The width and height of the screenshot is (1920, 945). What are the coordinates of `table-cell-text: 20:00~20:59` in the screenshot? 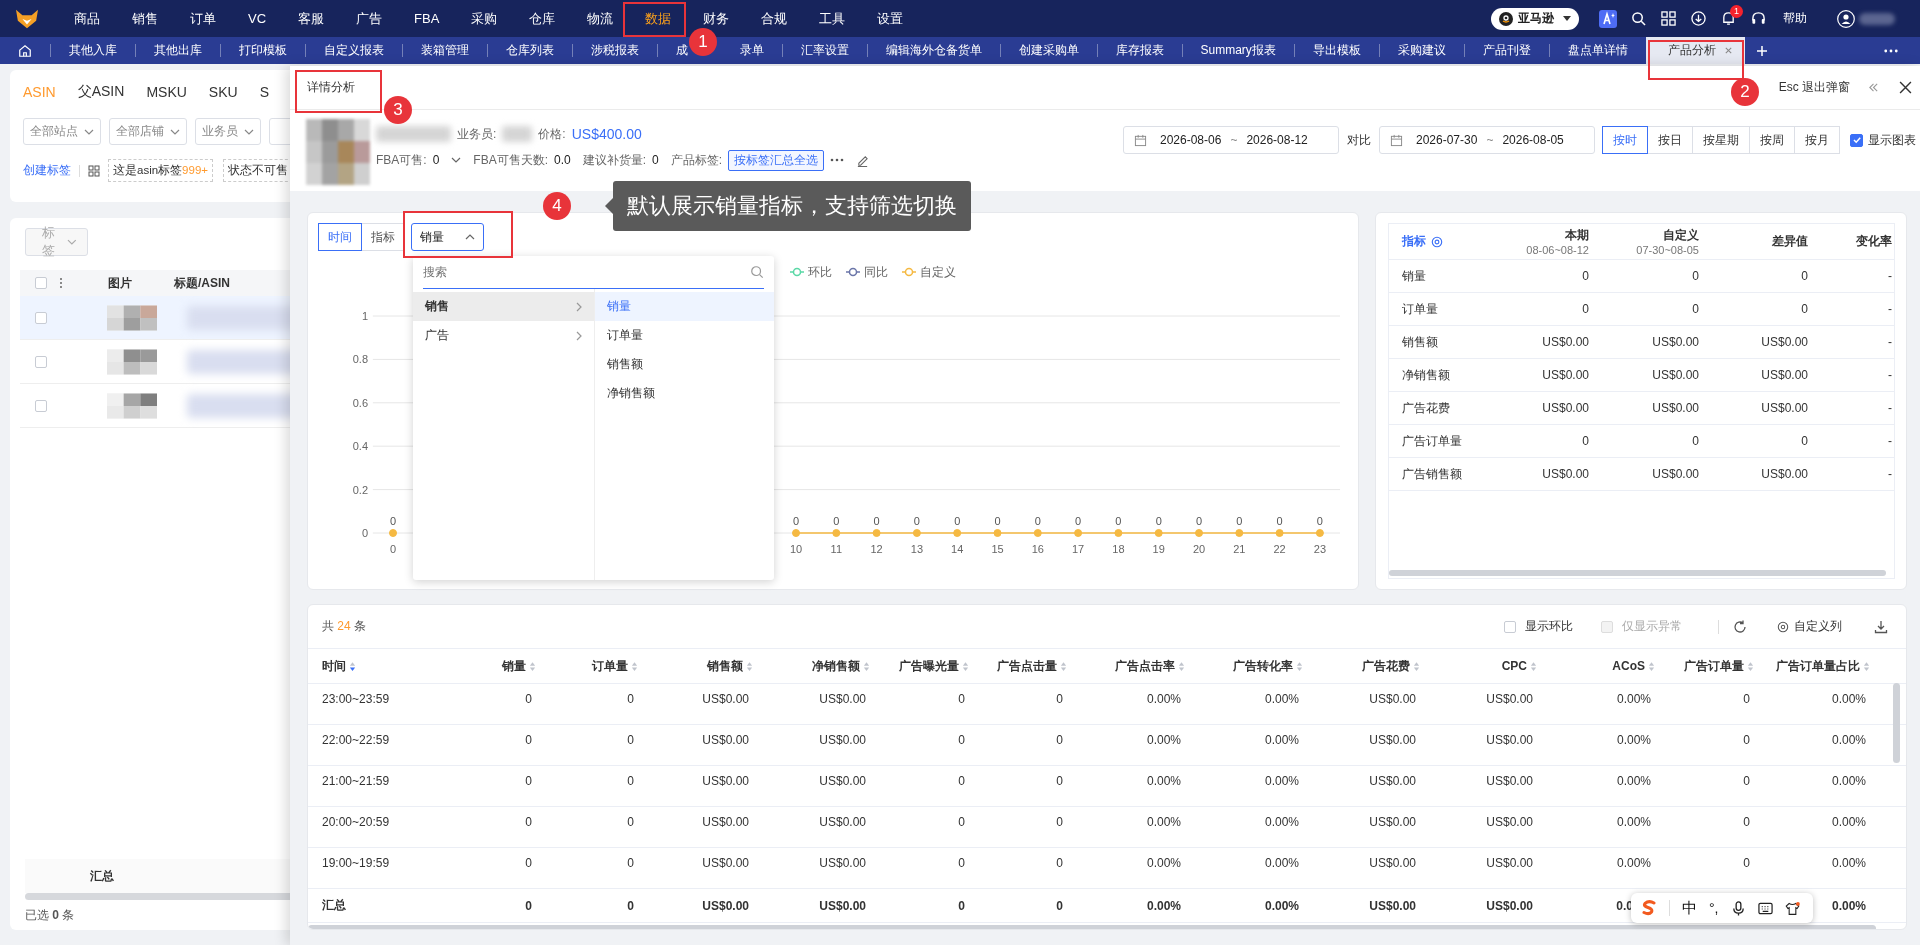 It's located at (356, 821).